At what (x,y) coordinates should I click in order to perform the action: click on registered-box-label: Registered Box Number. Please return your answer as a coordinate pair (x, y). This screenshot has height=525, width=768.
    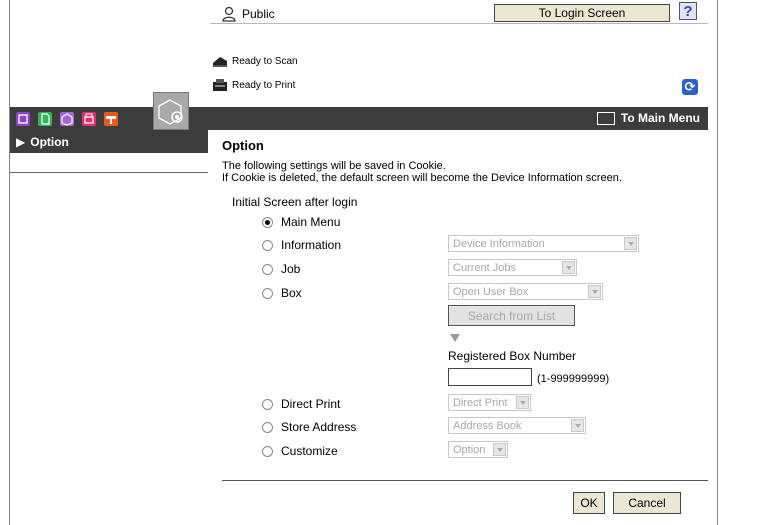
    Looking at the image, I should click on (512, 356).